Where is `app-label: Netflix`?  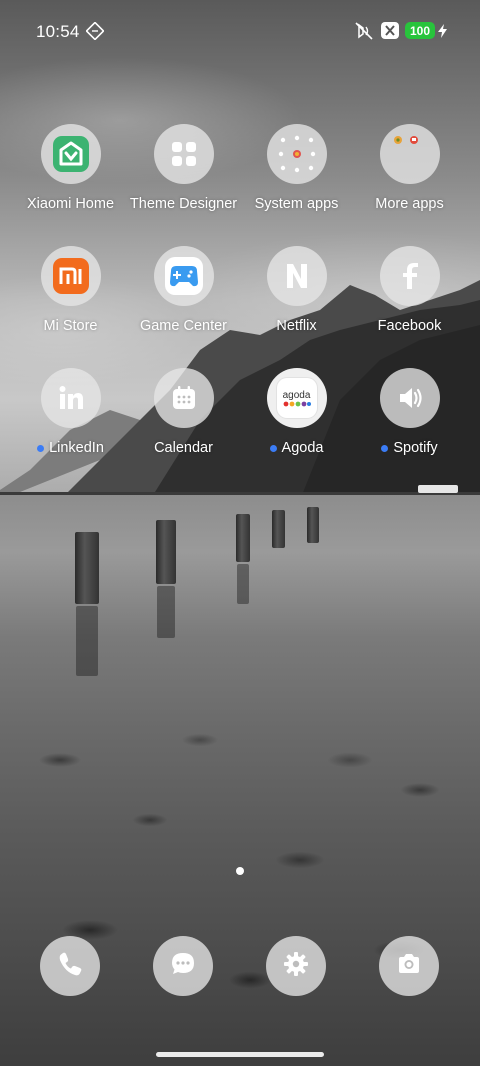
app-label: Netflix is located at coordinates (296, 326).